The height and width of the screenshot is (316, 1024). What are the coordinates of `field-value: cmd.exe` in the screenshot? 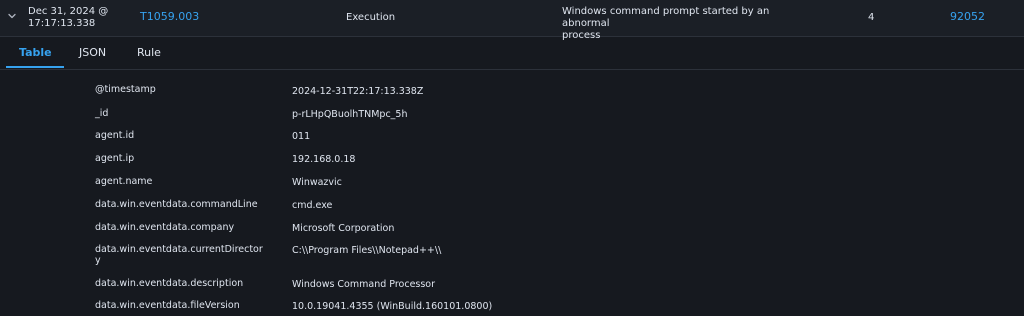 It's located at (312, 205).